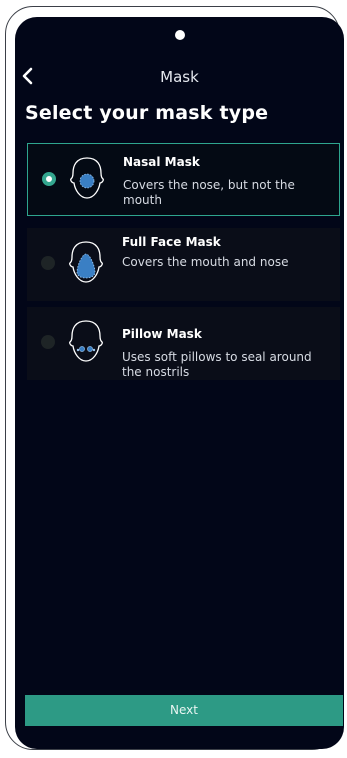 The image size is (347, 758). What do you see at coordinates (147, 113) in the screenshot?
I see `page-title: Select your mask type` at bounding box center [147, 113].